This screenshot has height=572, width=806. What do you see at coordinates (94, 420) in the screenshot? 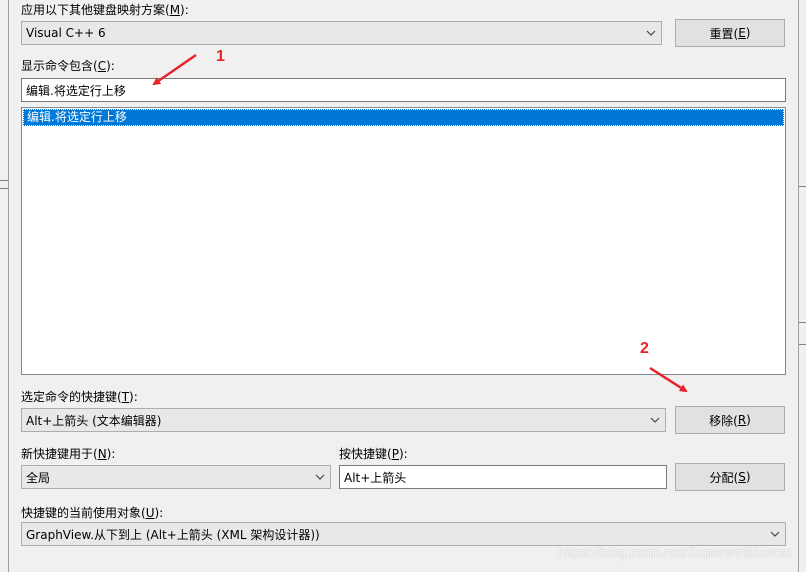
I see `shortcuts-value: Alt+上箭头 (文本编辑器)` at bounding box center [94, 420].